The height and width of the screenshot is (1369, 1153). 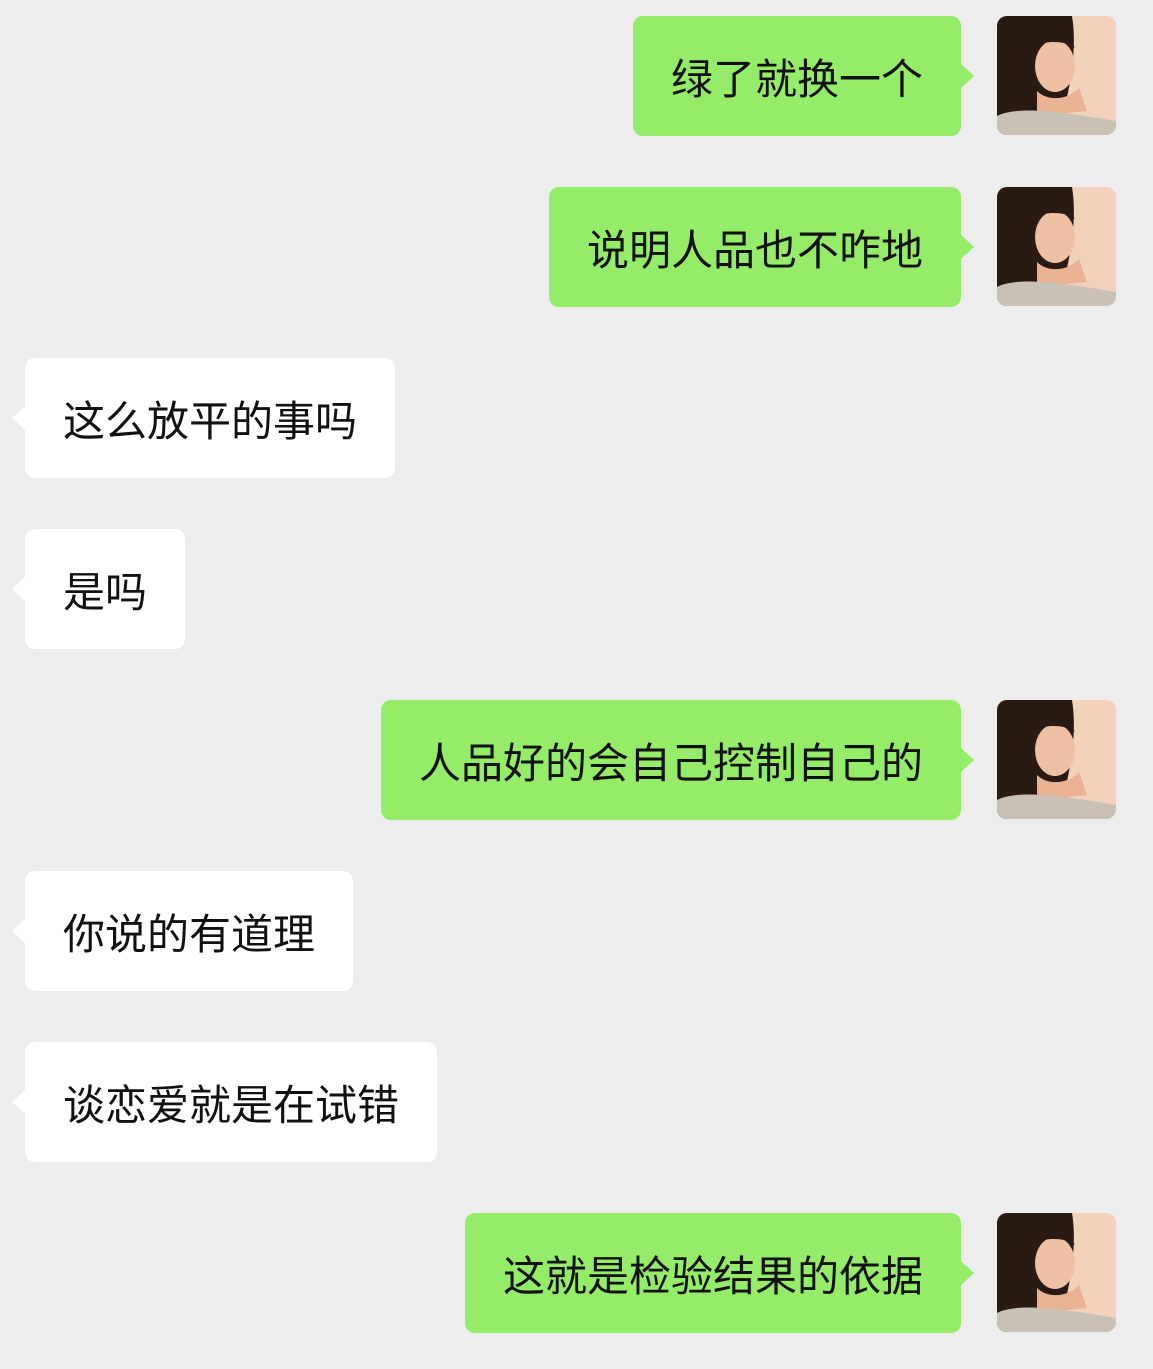 I want to click on message-row-sent: 这就是检验结果的依据, so click(x=576, y=1273).